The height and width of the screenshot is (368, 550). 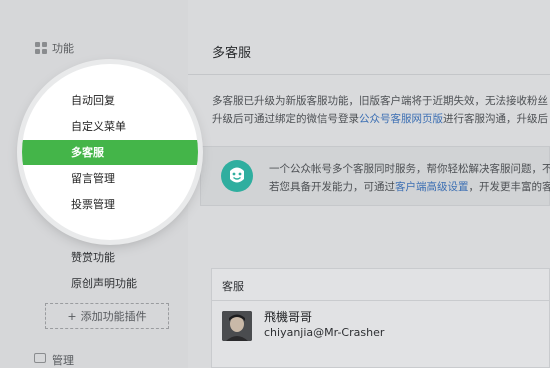 I want to click on plus-icon: +, so click(x=72, y=316).